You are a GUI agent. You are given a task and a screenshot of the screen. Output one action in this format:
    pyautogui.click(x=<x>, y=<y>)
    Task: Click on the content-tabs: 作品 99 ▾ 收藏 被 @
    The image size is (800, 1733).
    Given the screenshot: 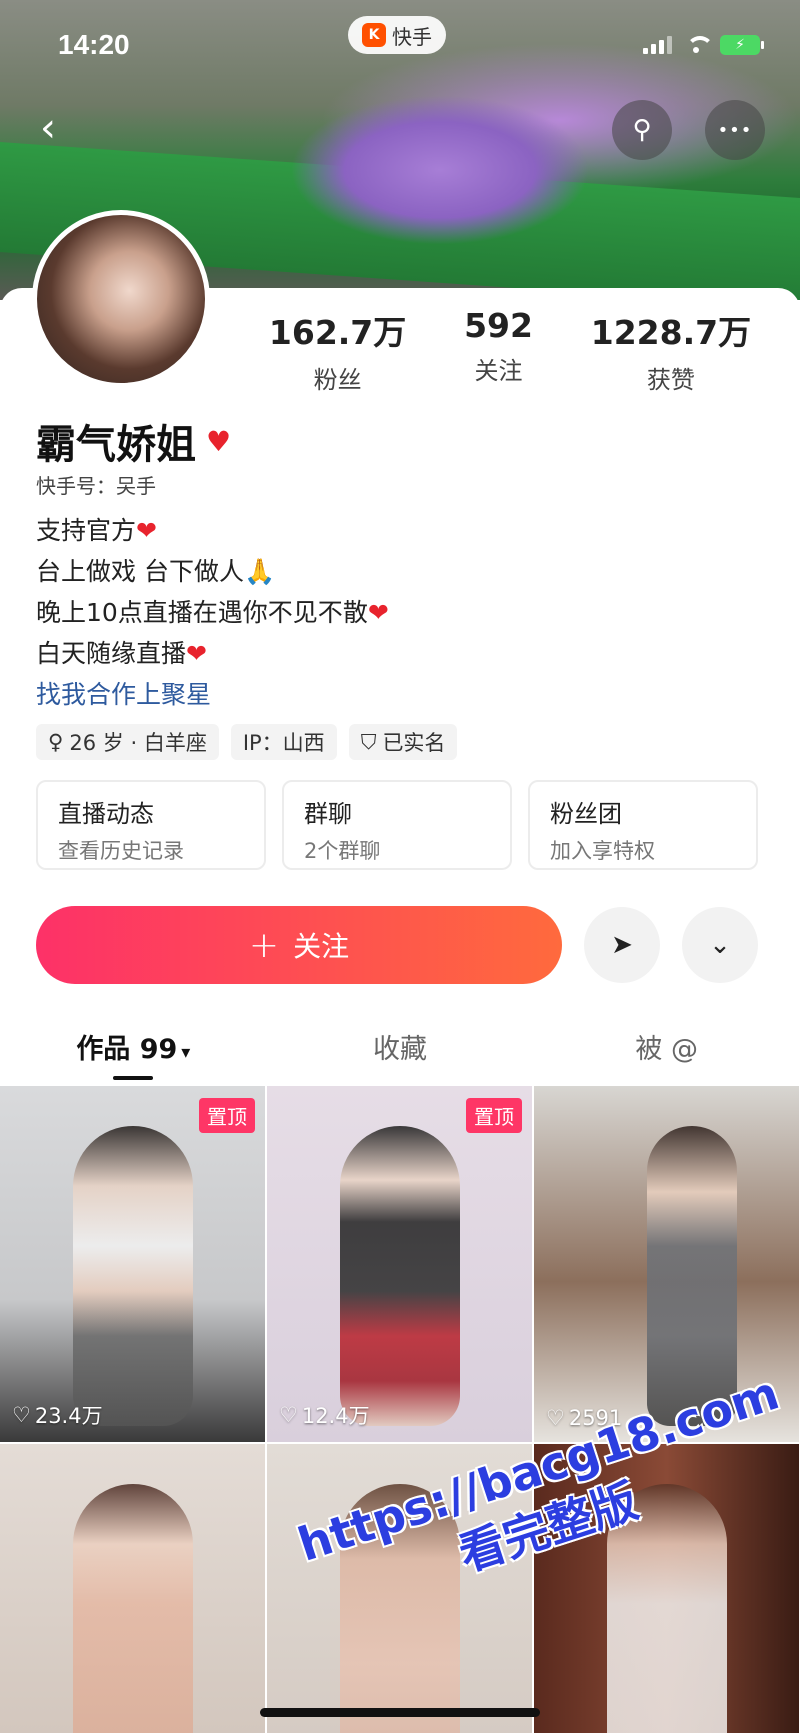 What is the action you would take?
    pyautogui.click(x=400, y=1054)
    